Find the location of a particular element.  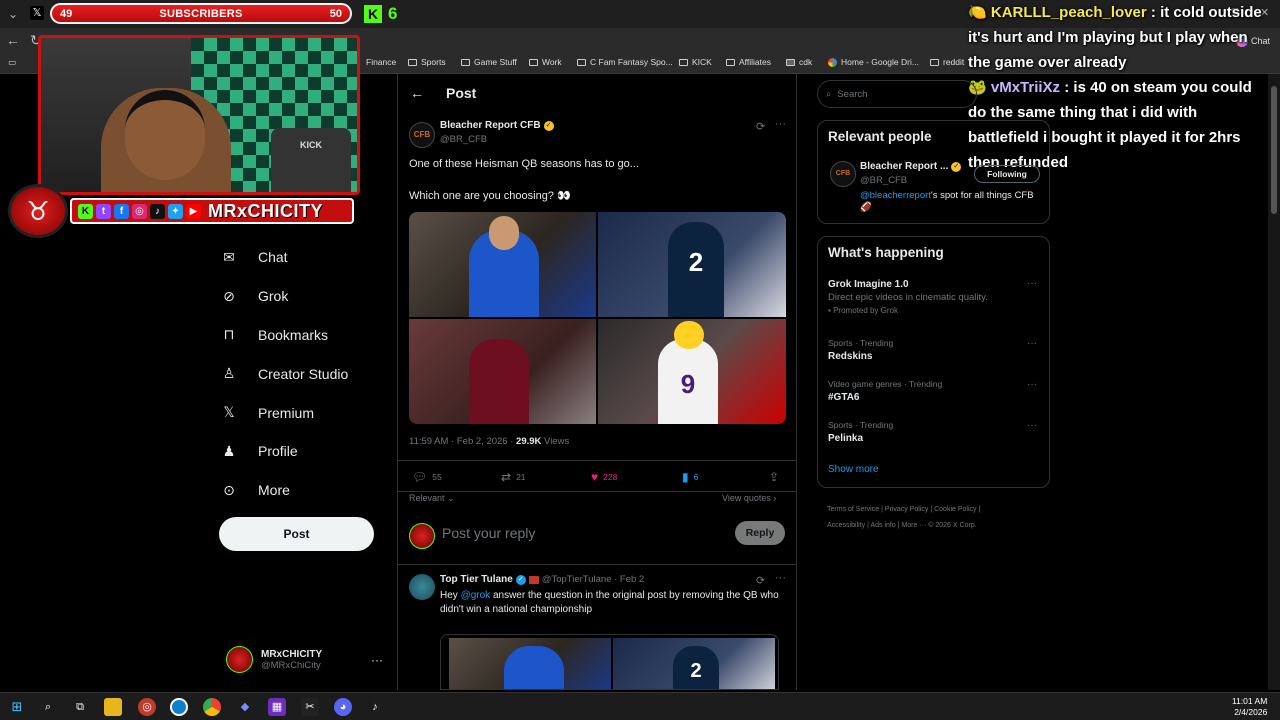

reply-image-right: 2 is located at coordinates (694, 663).